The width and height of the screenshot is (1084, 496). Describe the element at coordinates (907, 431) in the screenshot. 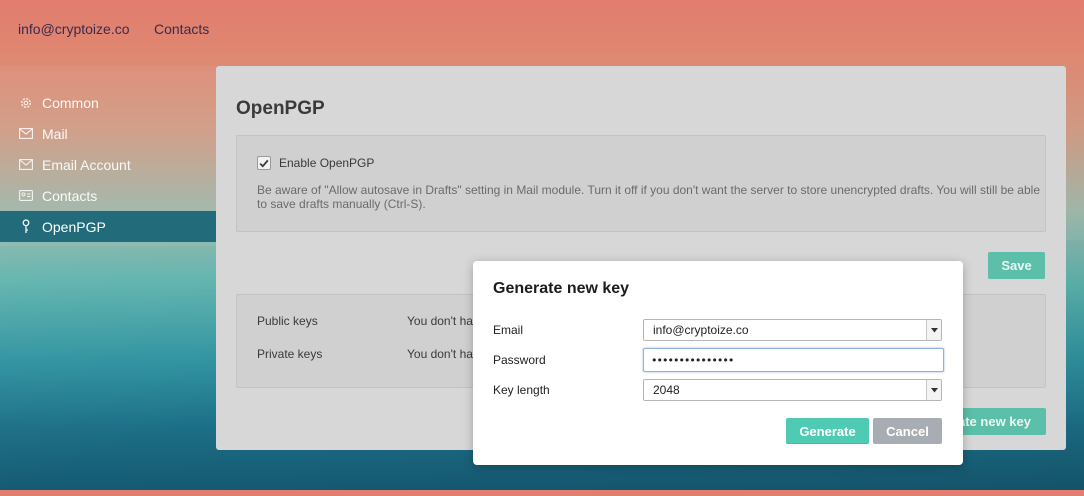

I see `cancel-button: Cancel` at that location.